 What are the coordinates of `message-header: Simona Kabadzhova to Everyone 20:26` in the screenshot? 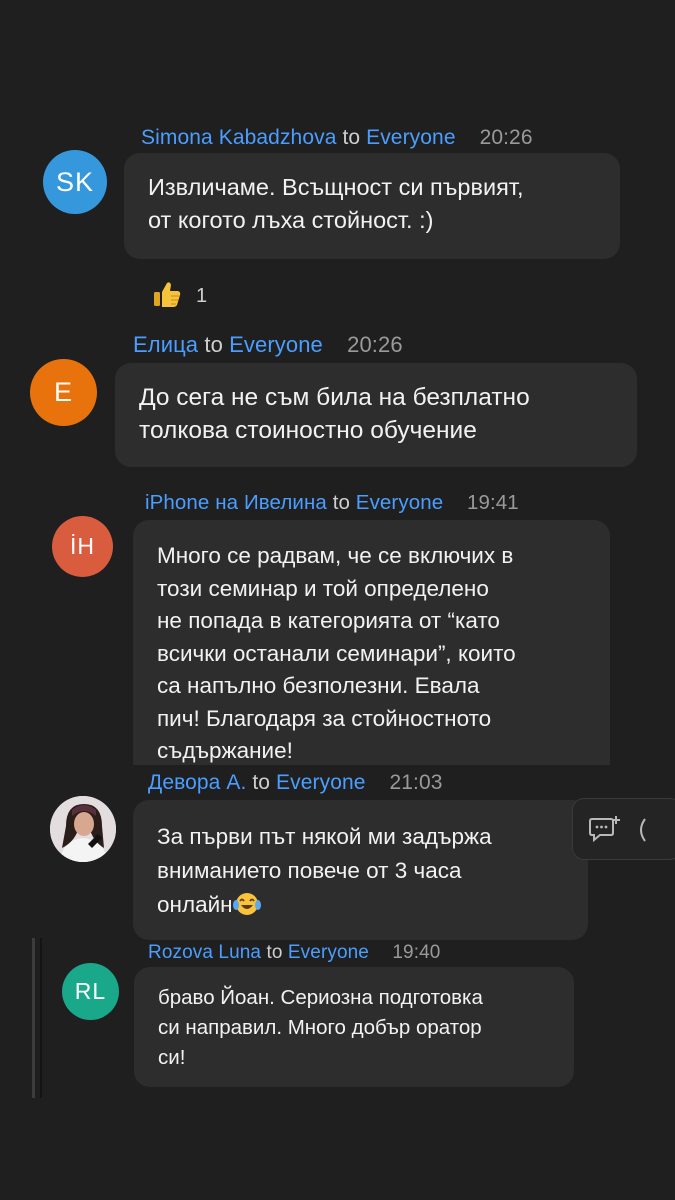 It's located at (337, 138).